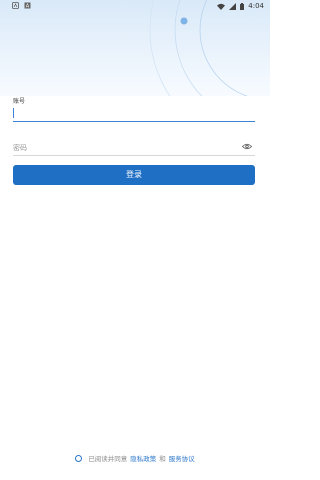  I want to click on agreement-row: 已阅读并同意 隐私政策 和 服务协议, so click(135, 458).